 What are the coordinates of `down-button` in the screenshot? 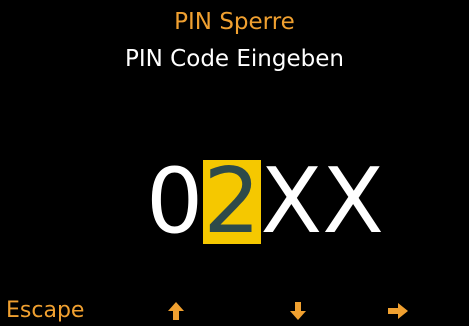 It's located at (298, 311).